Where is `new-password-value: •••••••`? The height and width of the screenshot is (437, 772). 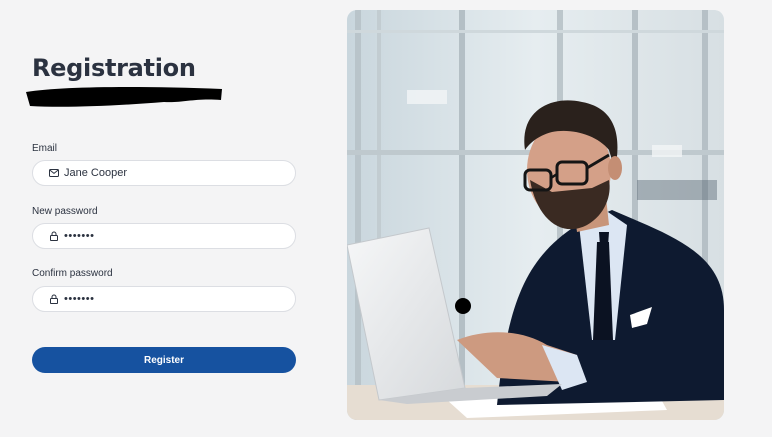 new-password-value: ••••••• is located at coordinates (79, 235).